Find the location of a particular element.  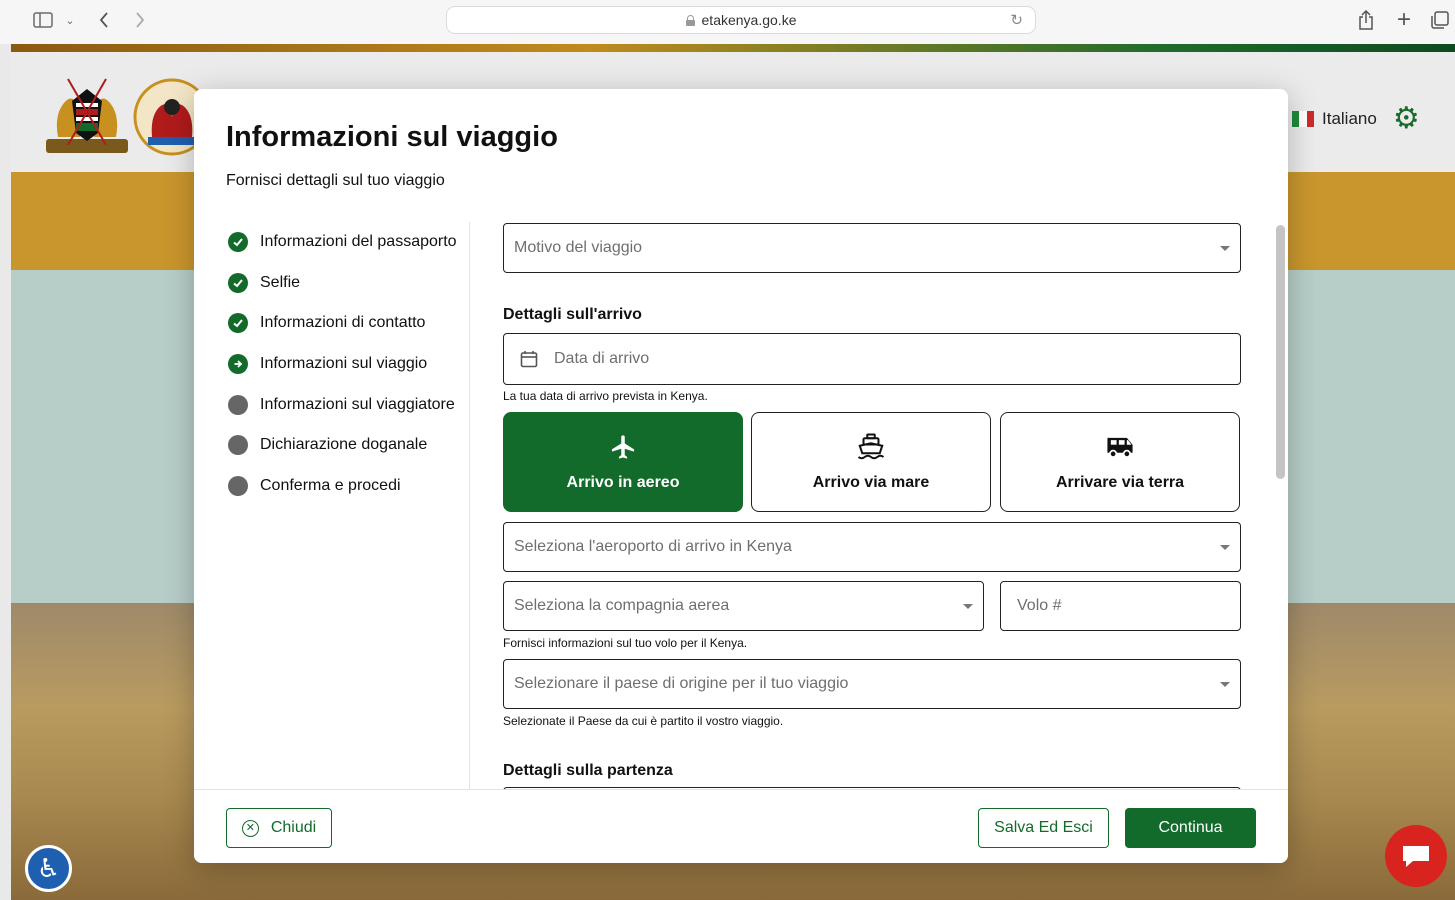

address-bar: etakenya.go.ke ↻ is located at coordinates (741, 20).